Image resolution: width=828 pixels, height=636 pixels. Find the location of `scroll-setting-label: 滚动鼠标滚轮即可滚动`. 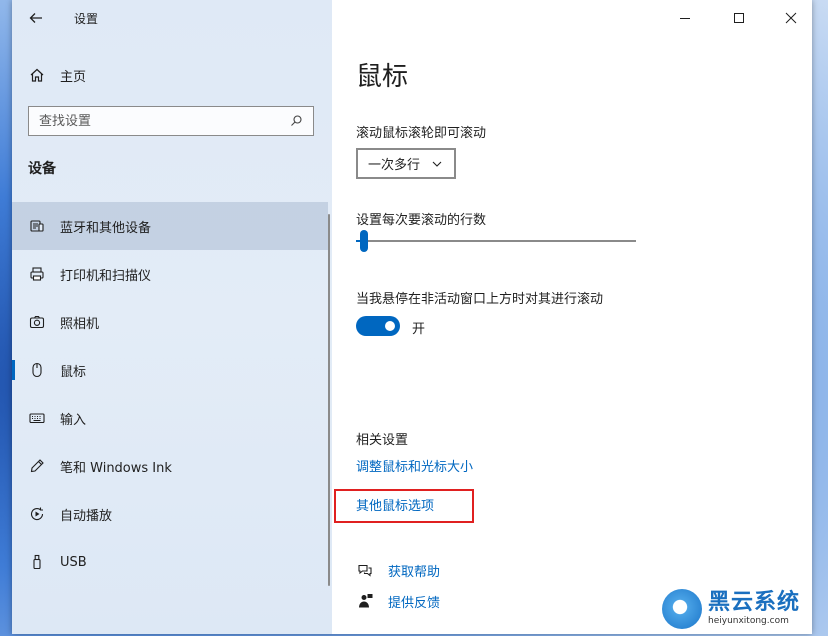

scroll-setting-label: 滚动鼠标滚轮即可滚动 is located at coordinates (421, 133).